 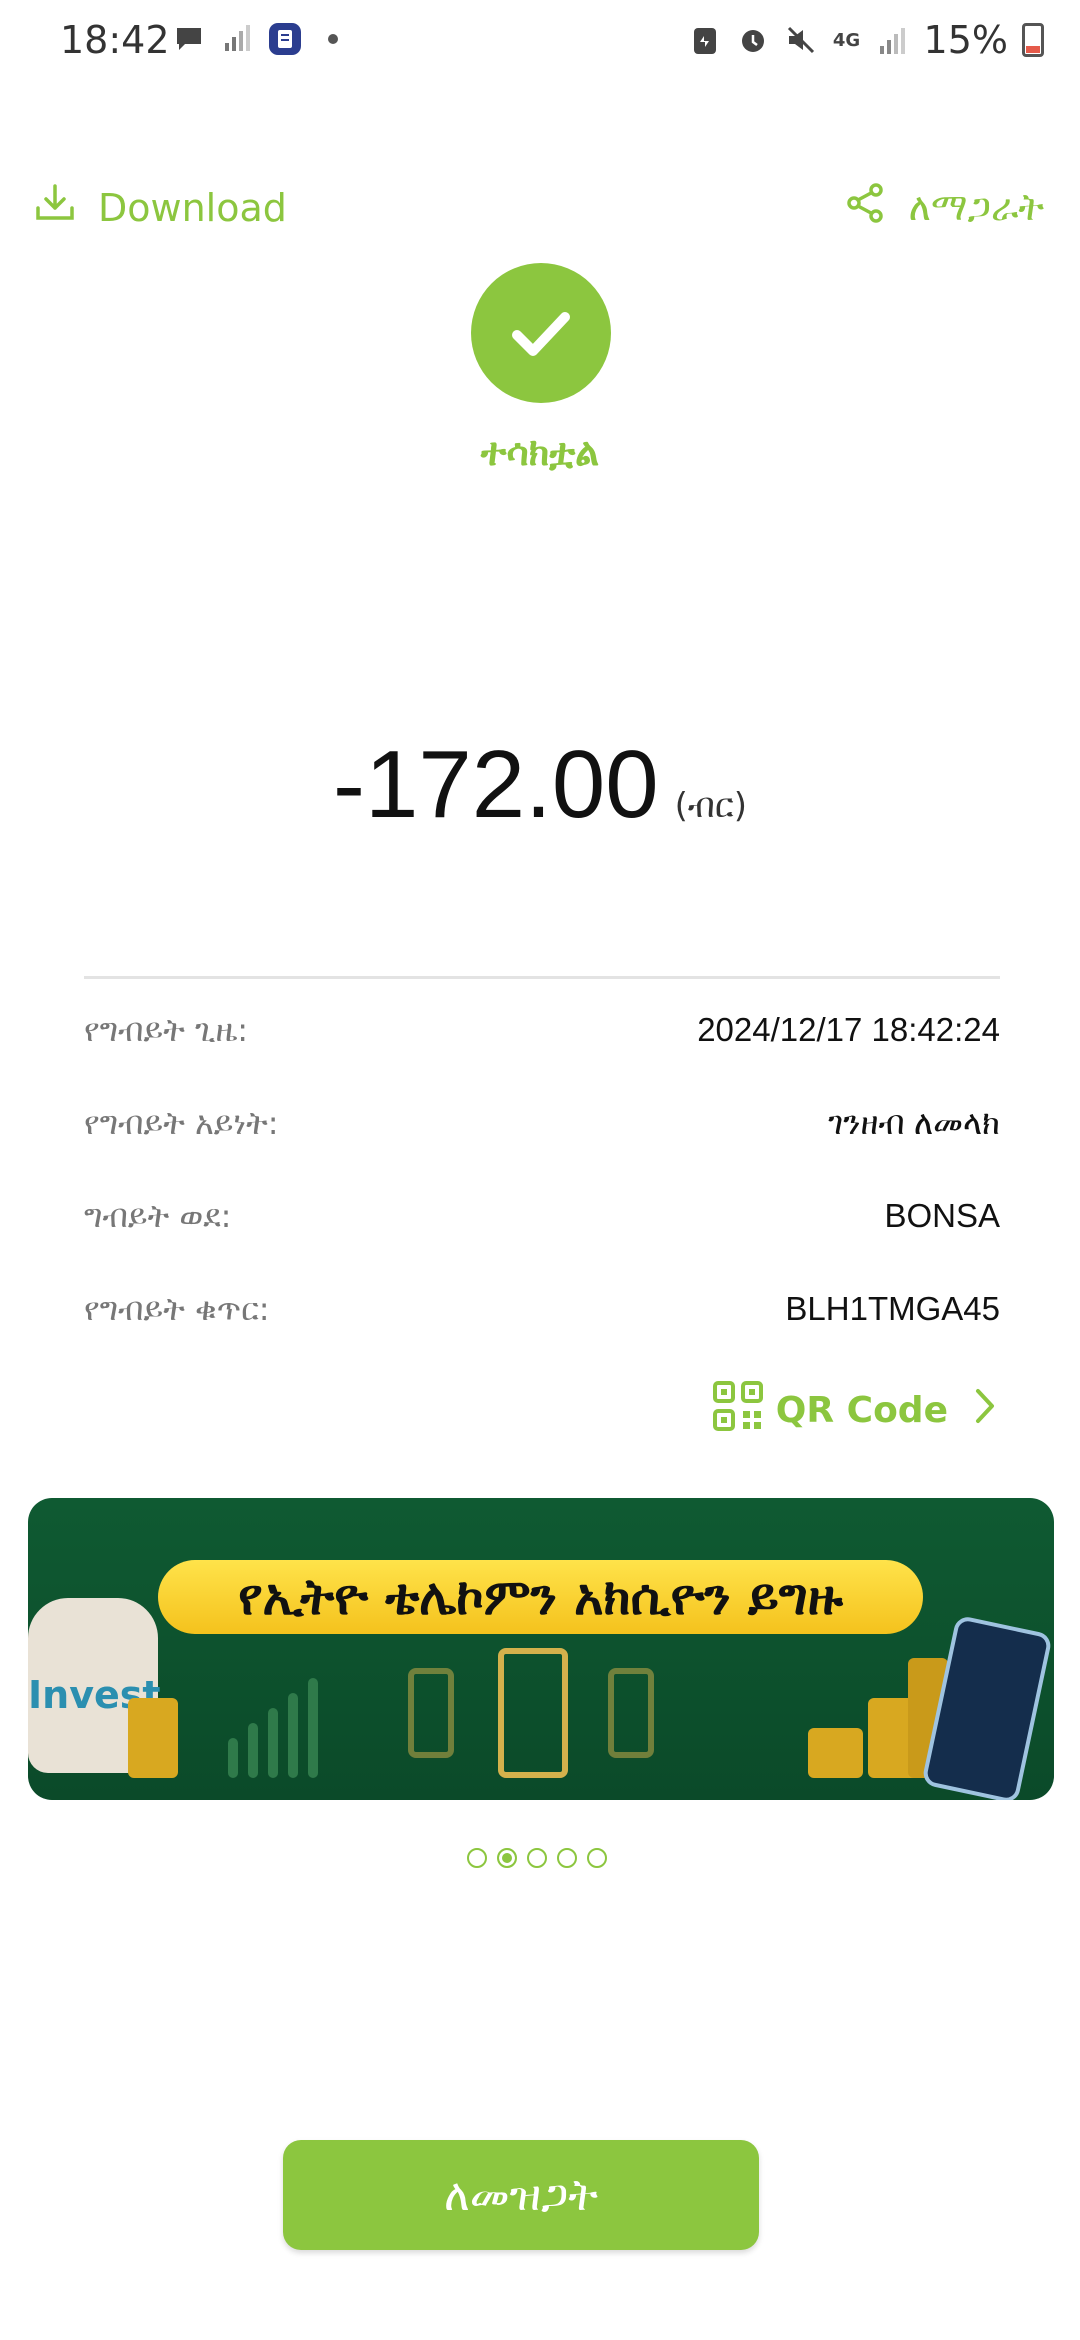 What do you see at coordinates (542, 1309) in the screenshot?
I see `detail-row-transaction-id: የግብይት ቁጥር: BLH1TMGA45` at bounding box center [542, 1309].